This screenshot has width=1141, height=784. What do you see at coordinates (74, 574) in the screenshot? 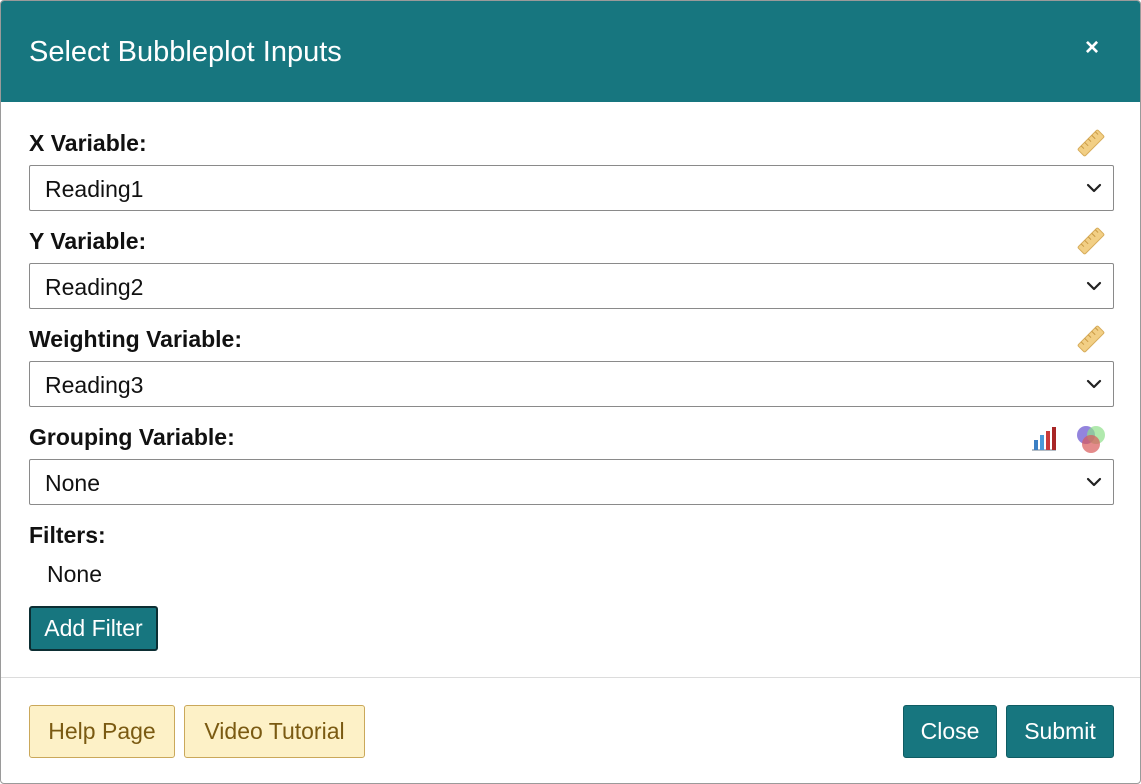
I see `filters-value: None` at bounding box center [74, 574].